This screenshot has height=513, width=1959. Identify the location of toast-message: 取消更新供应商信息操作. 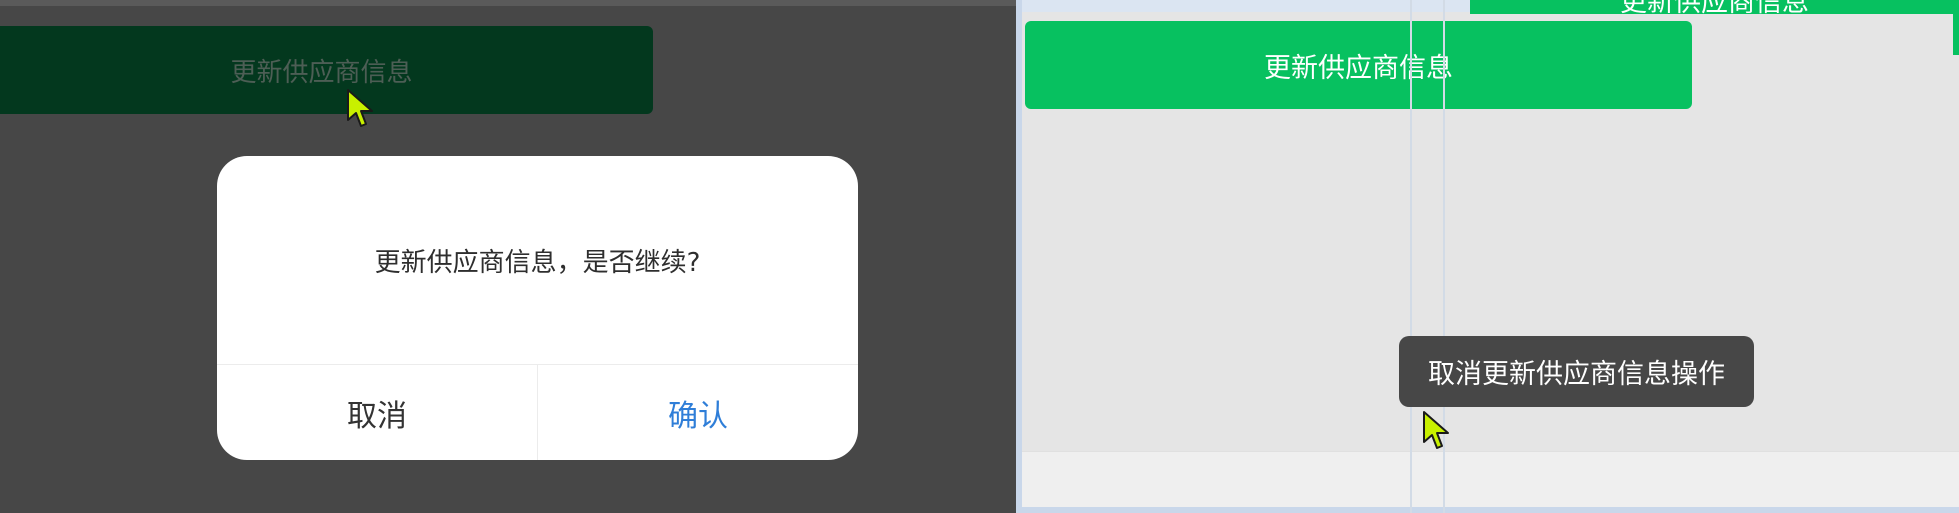
(1576, 371).